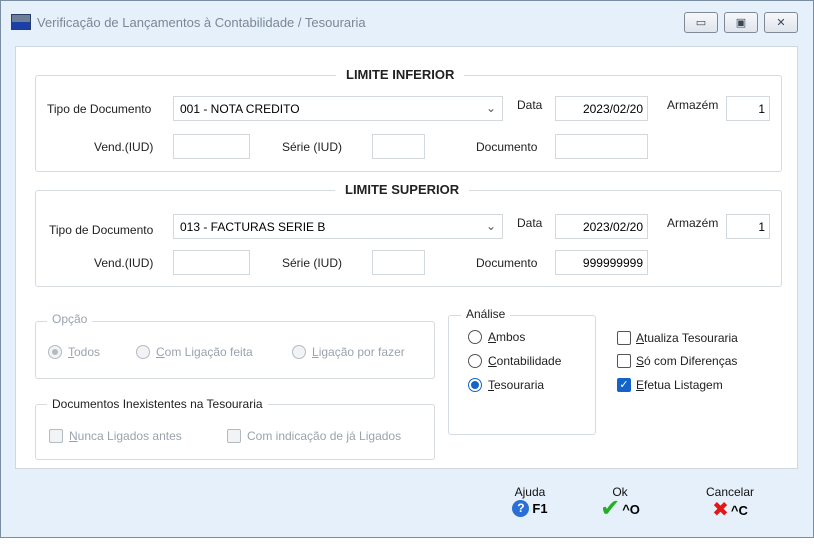 This screenshot has width=814, height=544. I want to click on nunca-ligados-checkbox, so click(56, 436).